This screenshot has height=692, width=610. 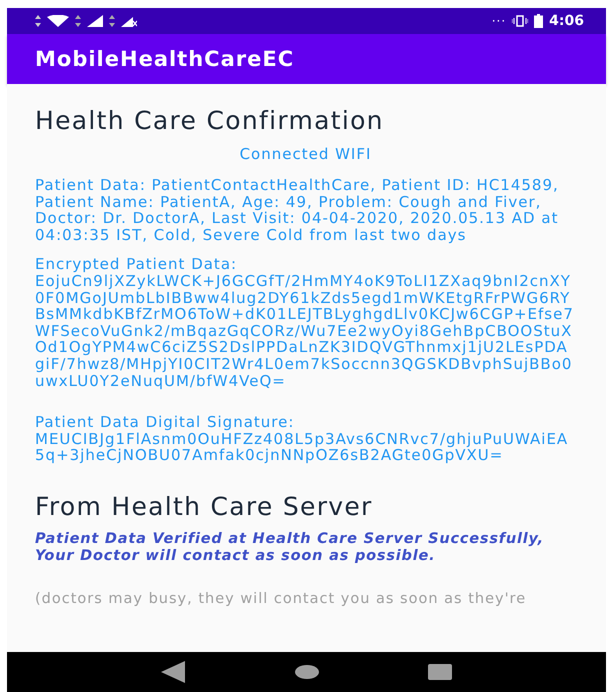 I want to click on verification-message: Patient Data Verified at Health Care Server Successfully, Your Doctor will contact as soon as possible., so click(x=290, y=547).